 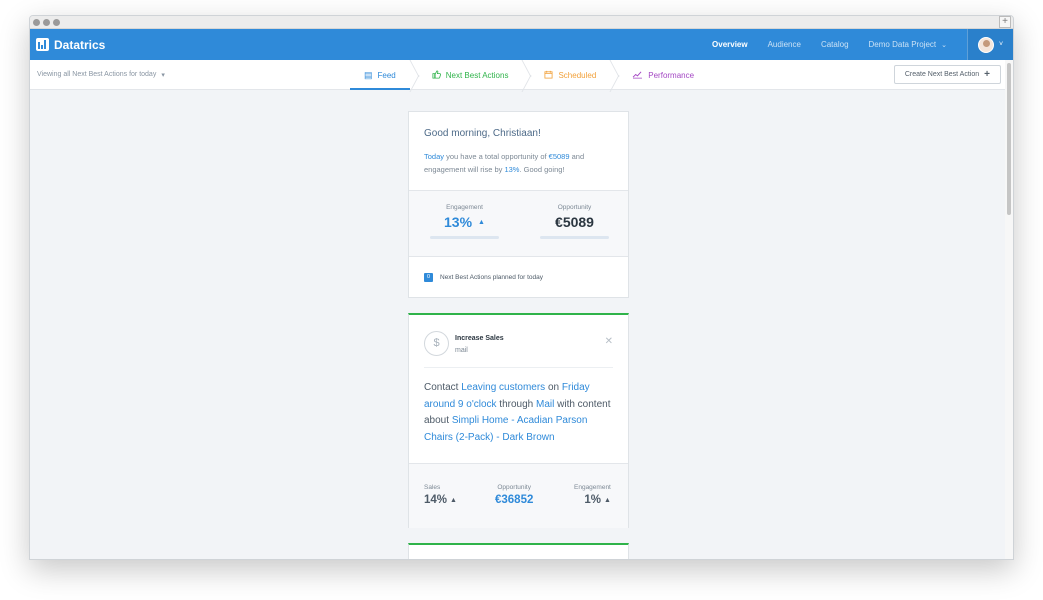 I want to click on chevron-down-icon: ▾, so click(x=163, y=75).